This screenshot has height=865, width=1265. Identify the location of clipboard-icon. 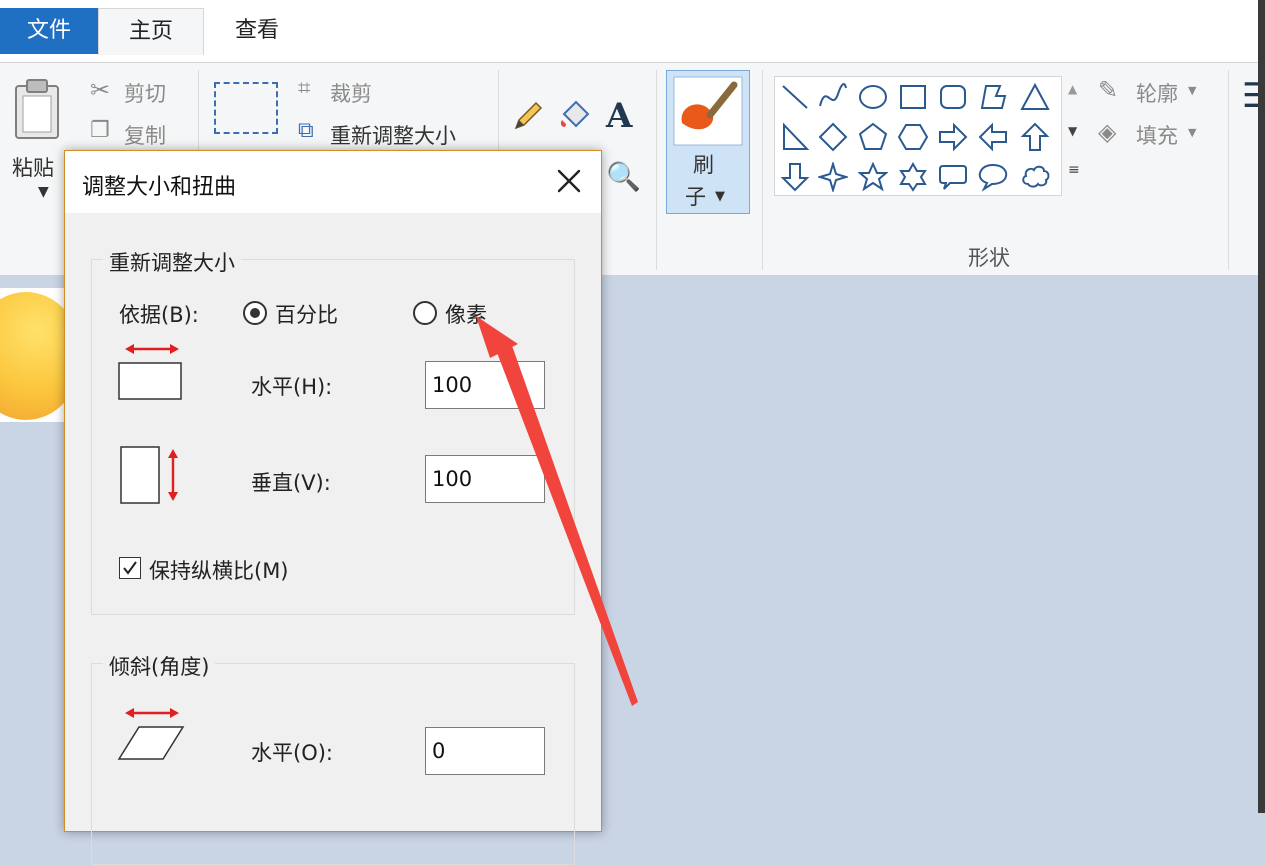
(37, 109).